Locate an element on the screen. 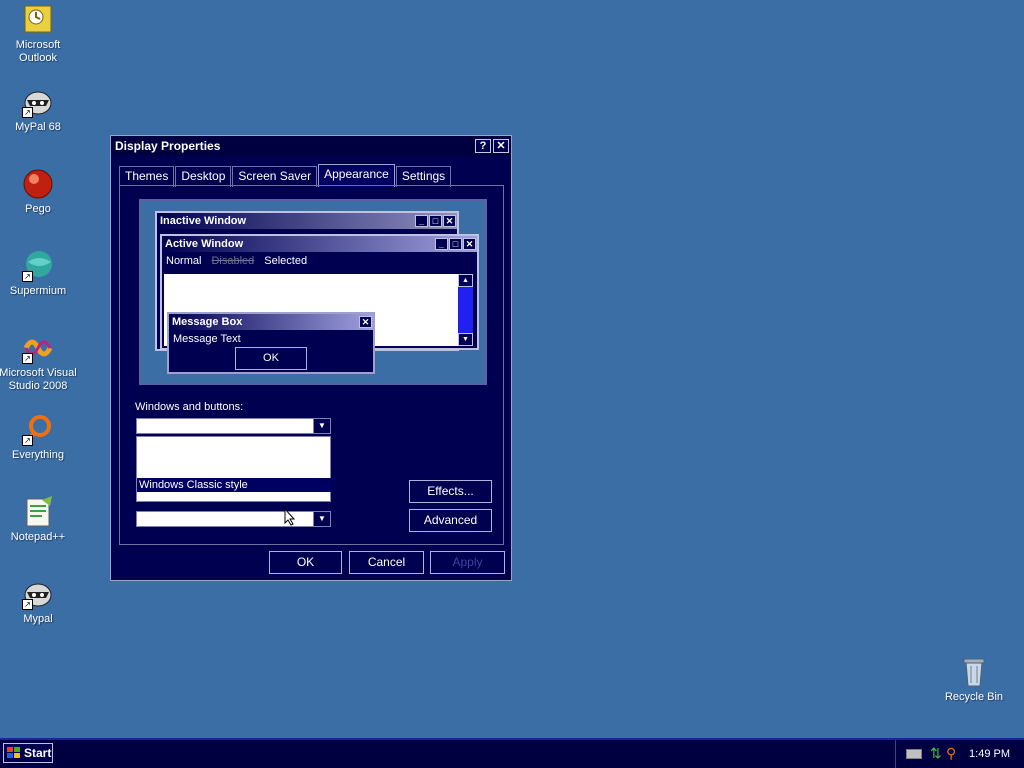 The height and width of the screenshot is (768, 1024). dialog-title: Display Properties is located at coordinates (168, 146).